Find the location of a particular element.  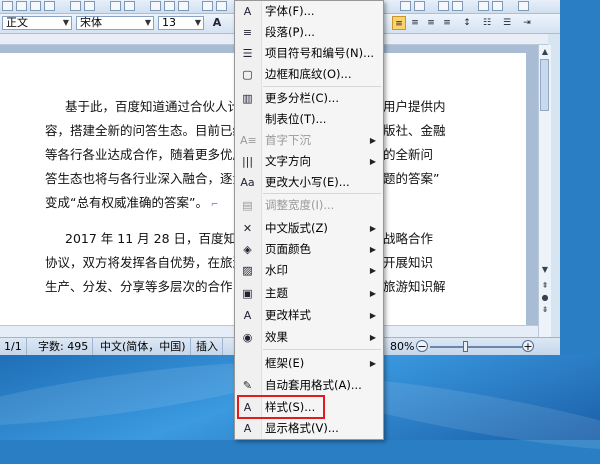

scroll-up-icon: ▲ is located at coordinates (545, 51).